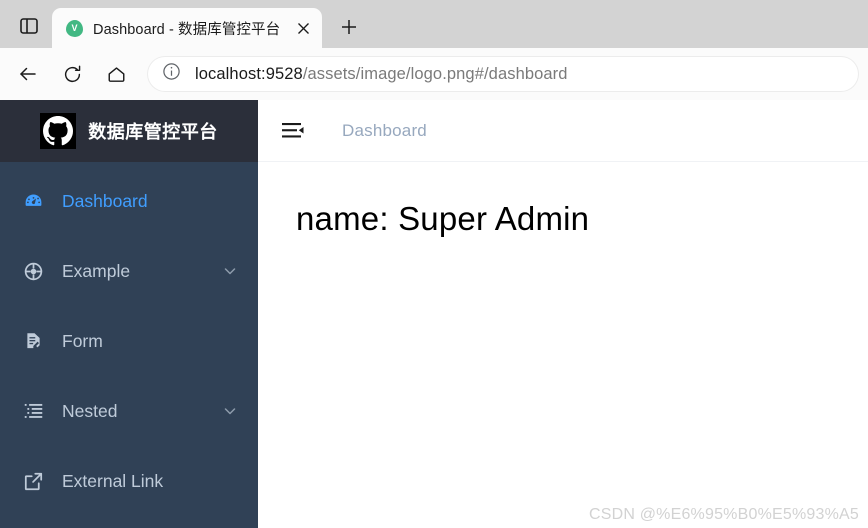 The height and width of the screenshot is (528, 868). I want to click on nested-list-icon, so click(33, 411).